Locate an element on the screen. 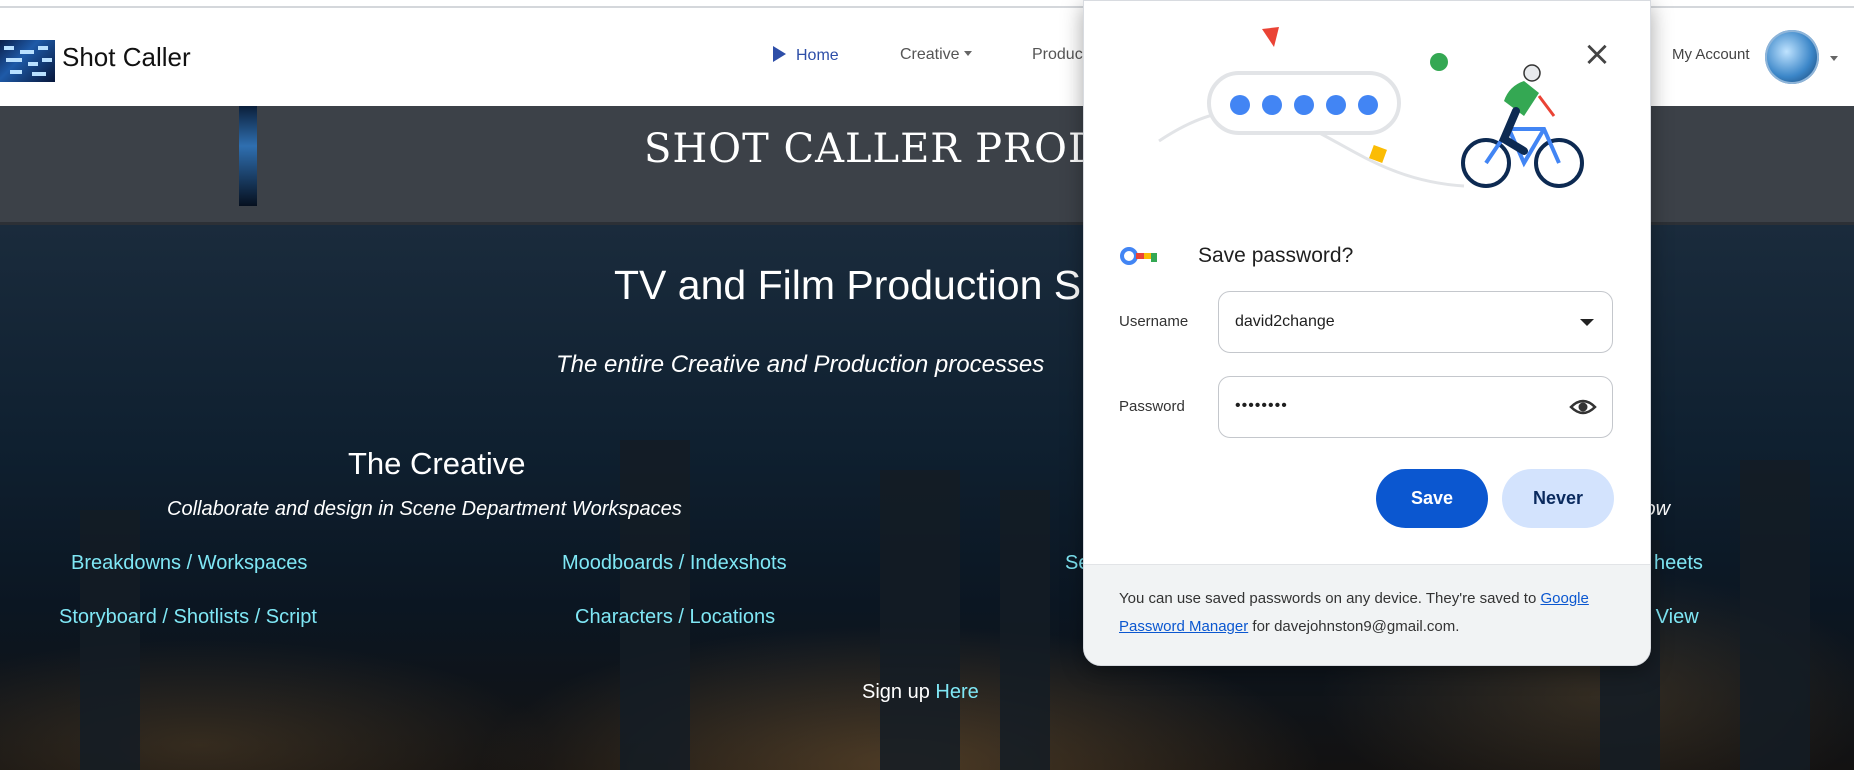 This screenshot has width=1854, height=770. nav-production: Produc is located at coordinates (1057, 55).